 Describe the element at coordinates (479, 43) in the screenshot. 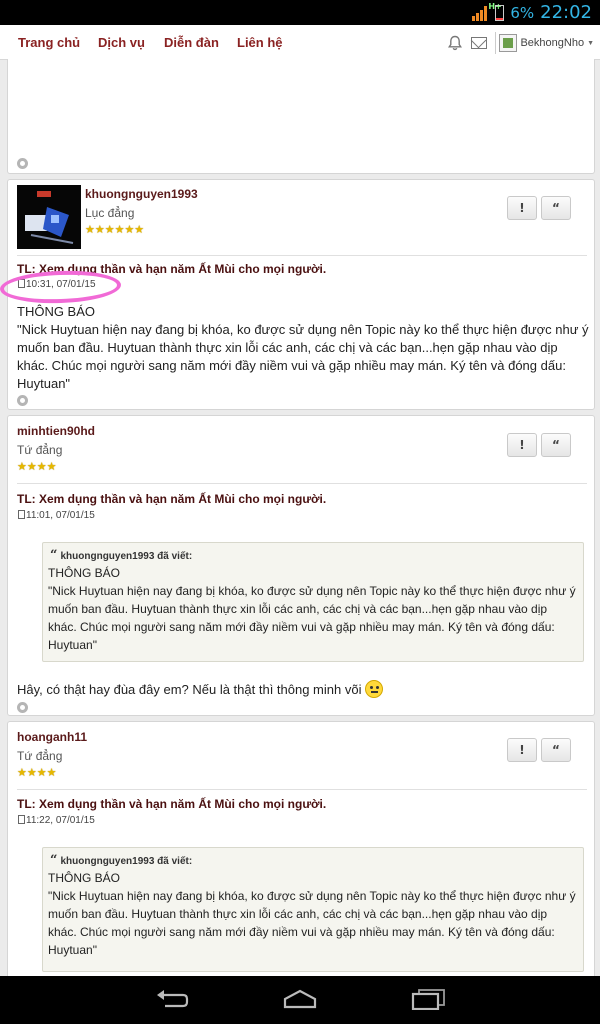

I see `mail-icon` at that location.